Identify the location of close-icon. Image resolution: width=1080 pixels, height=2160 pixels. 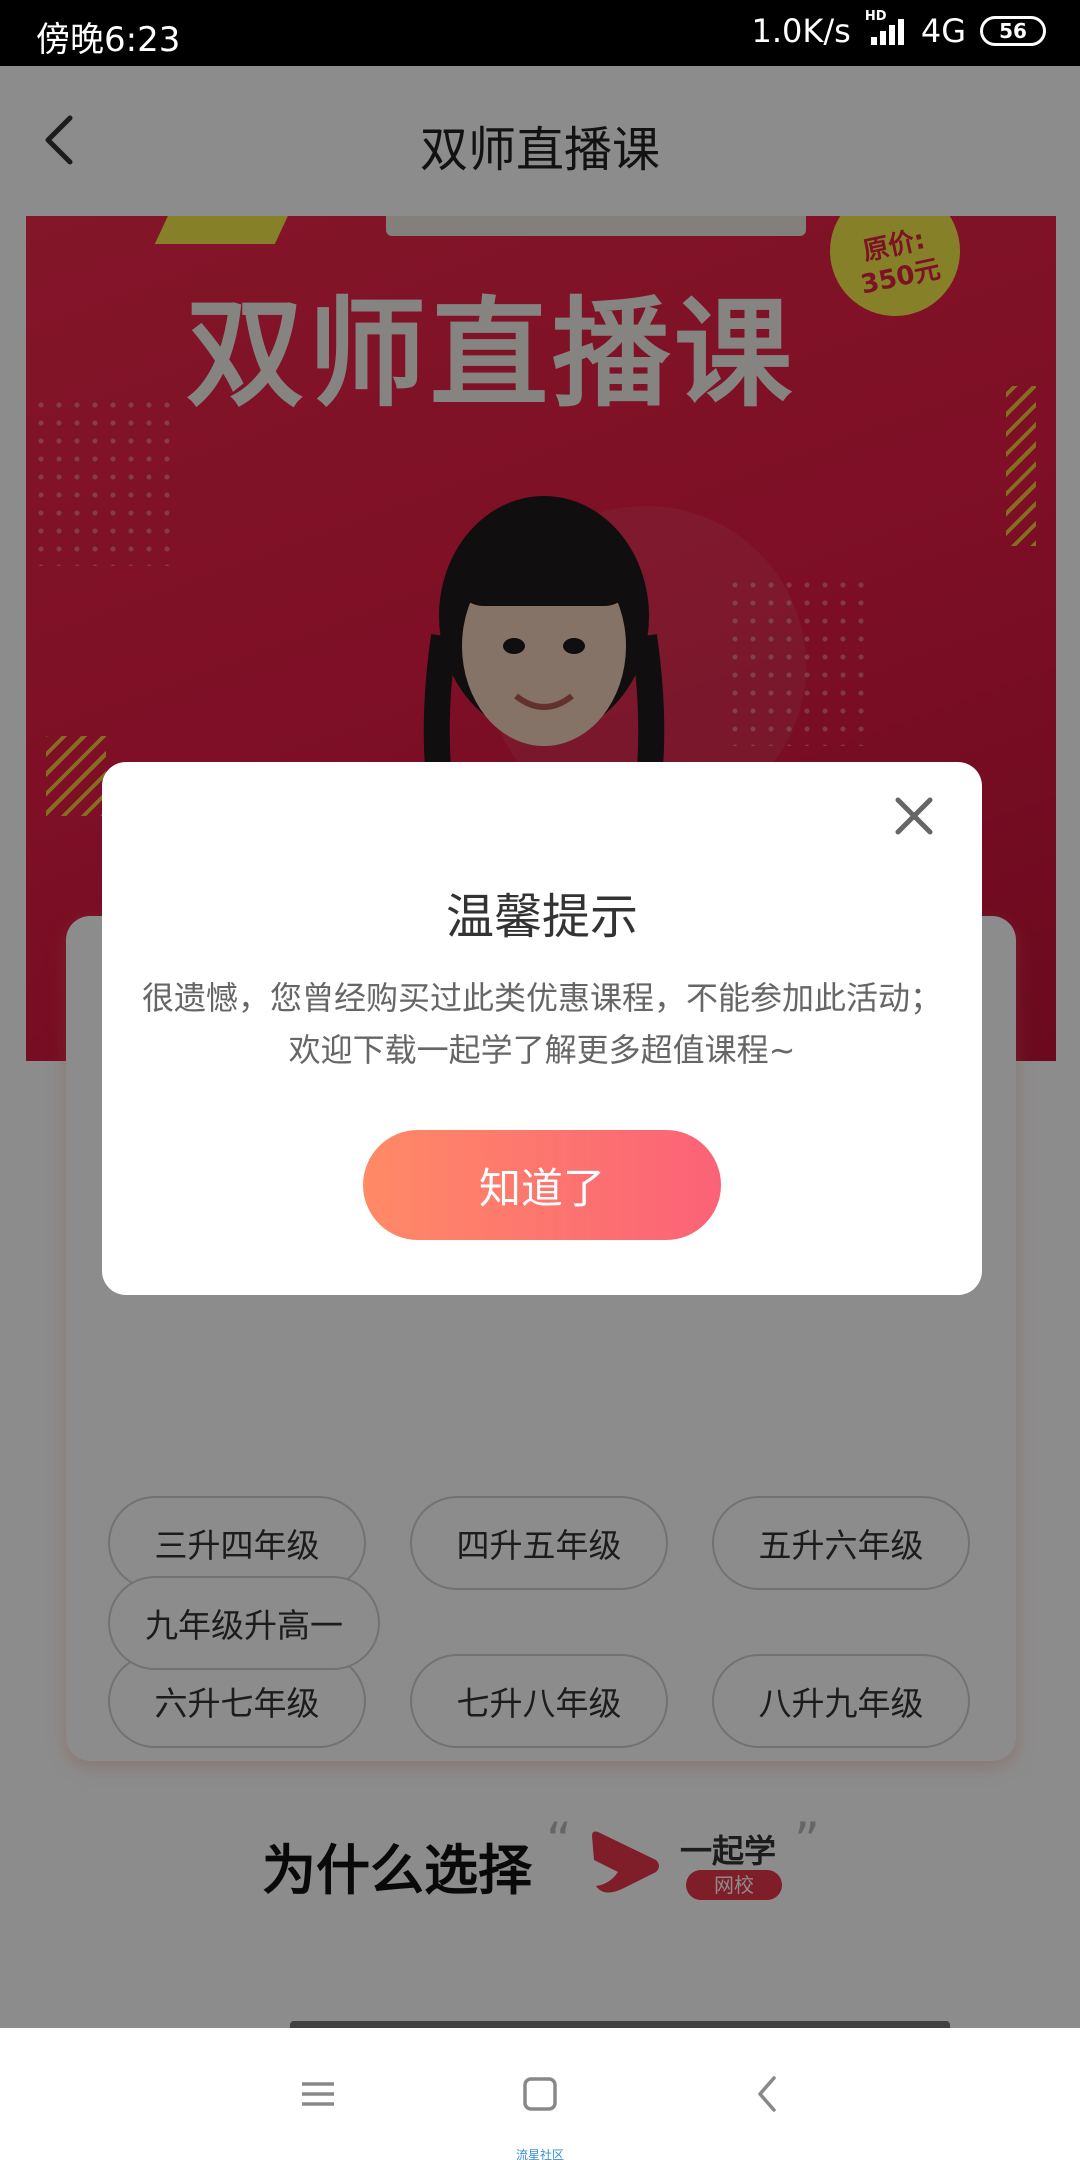
(914, 816).